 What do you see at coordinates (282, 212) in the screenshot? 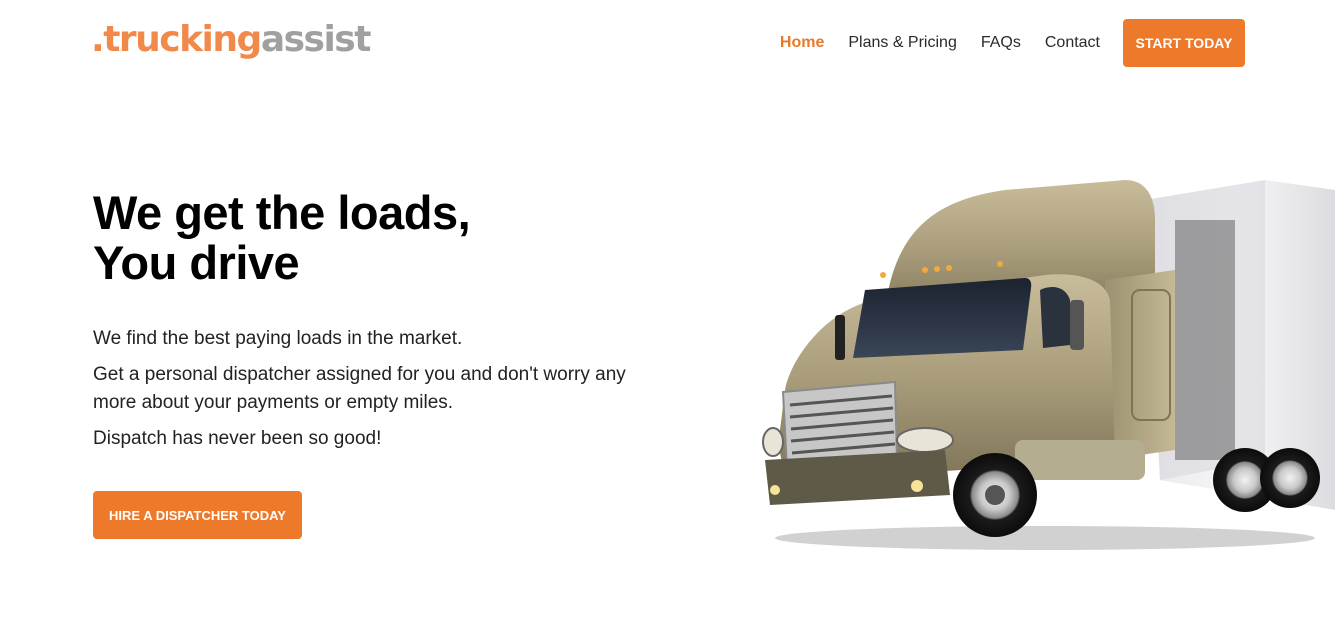
I see `hero-title-line-1: We get the loads,` at bounding box center [282, 212].